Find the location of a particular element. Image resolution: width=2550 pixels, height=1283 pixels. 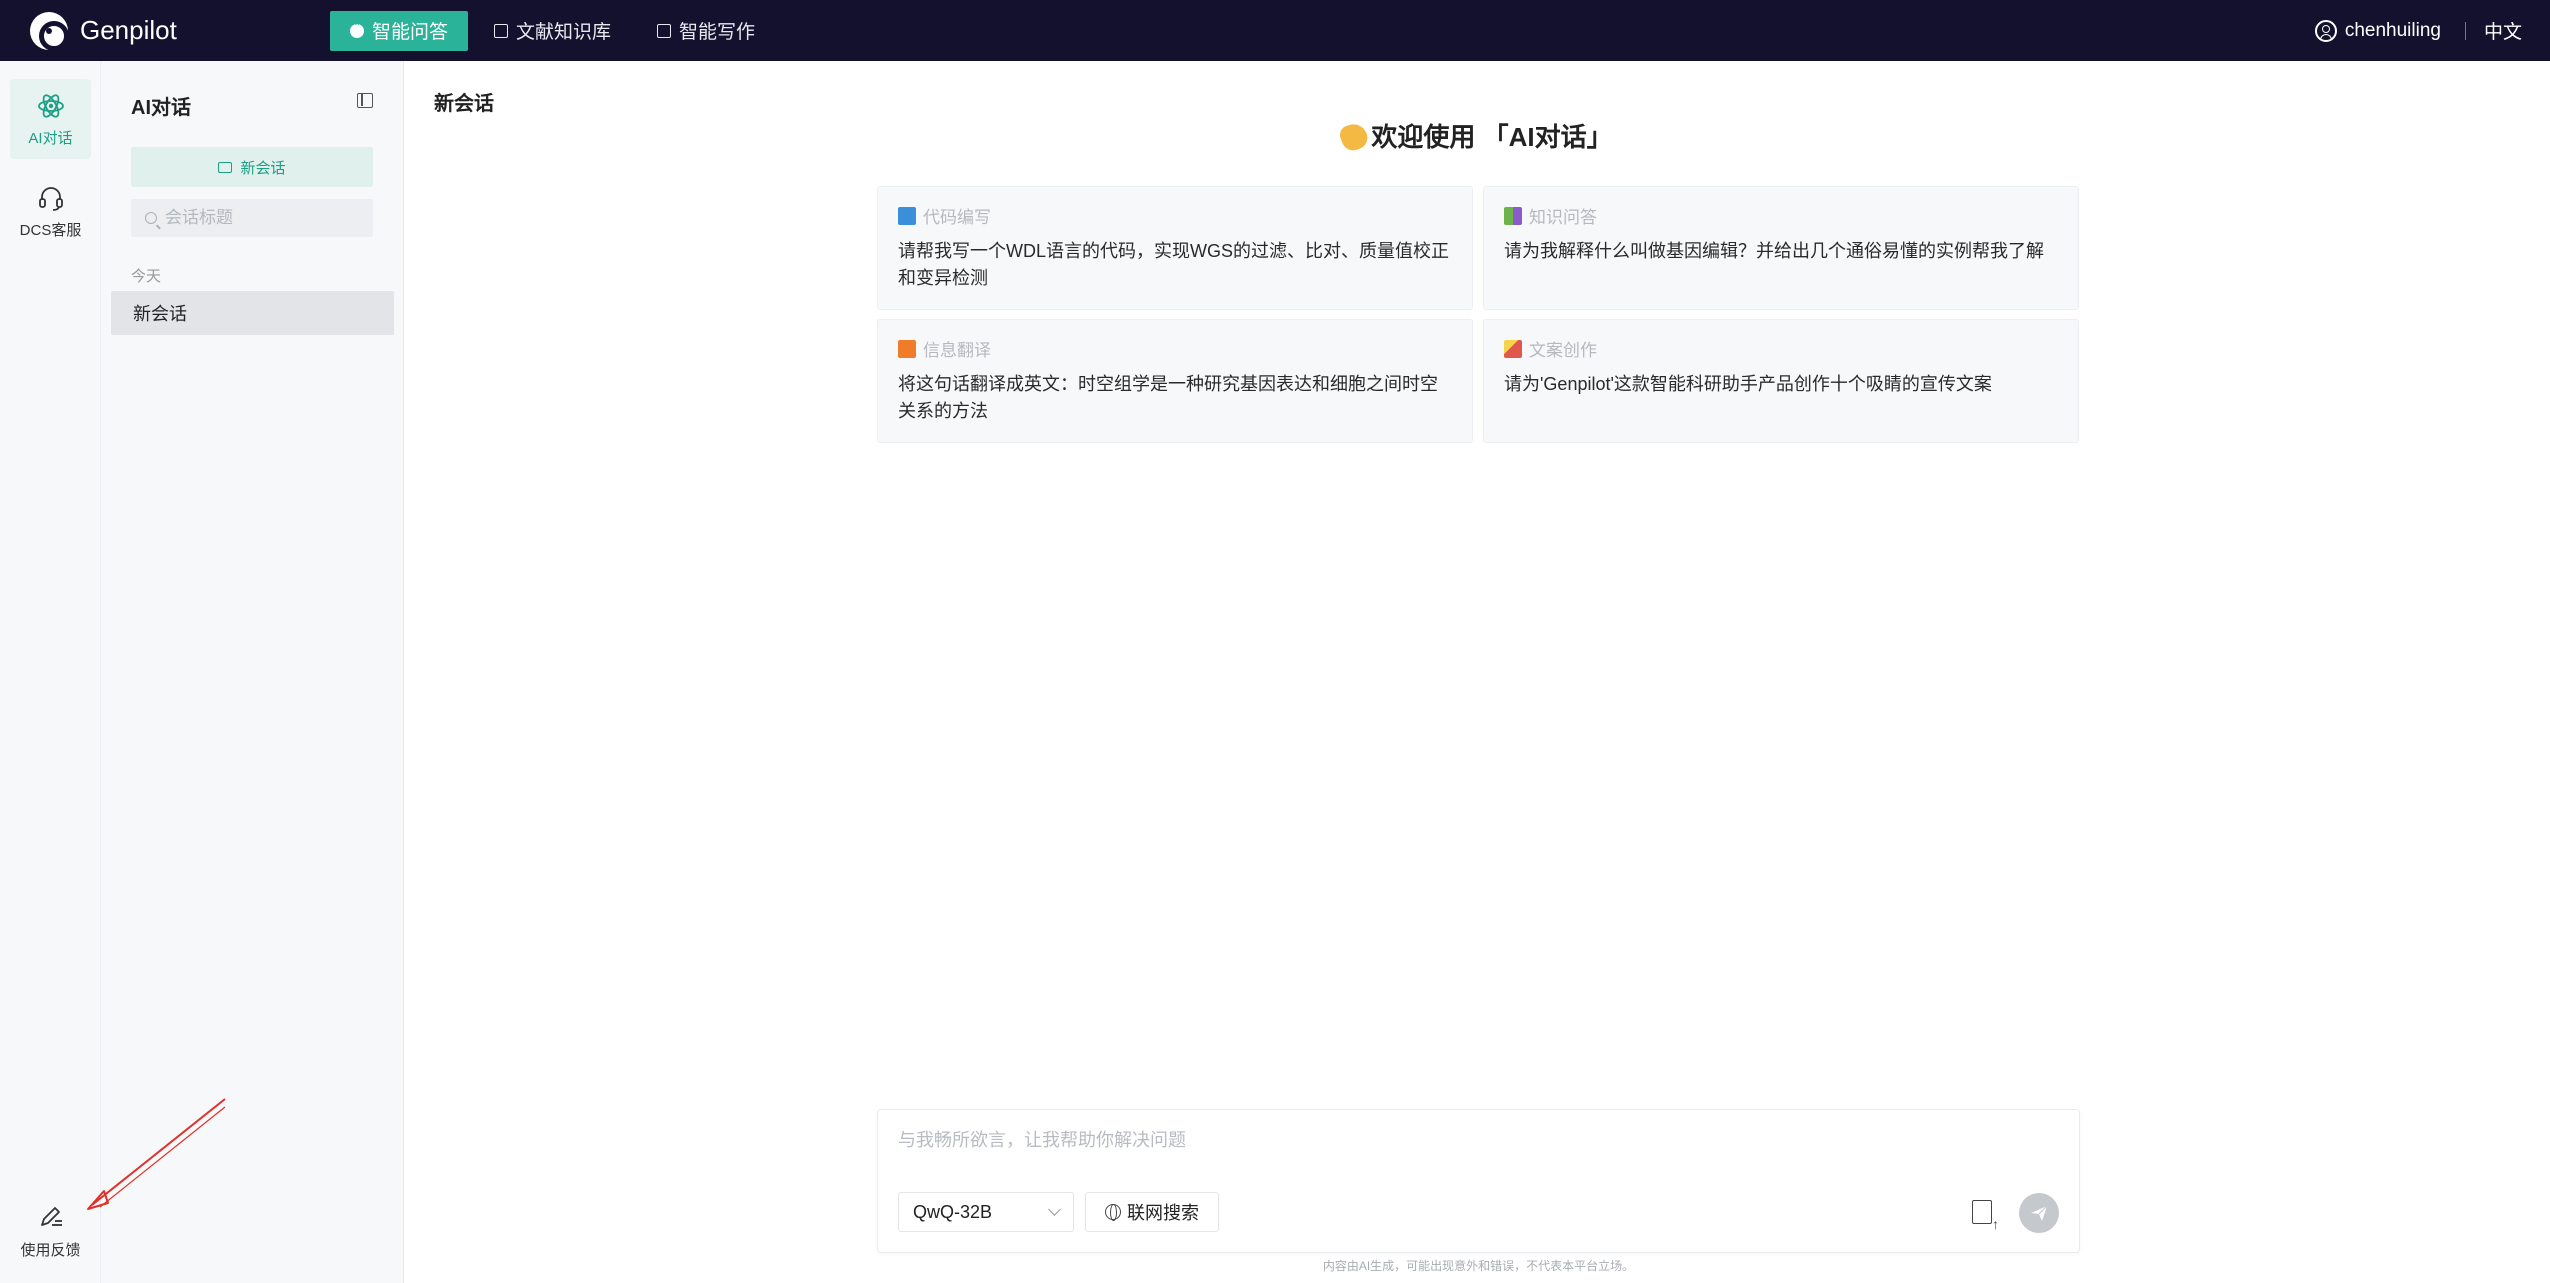

user-icon is located at coordinates (2325, 30).